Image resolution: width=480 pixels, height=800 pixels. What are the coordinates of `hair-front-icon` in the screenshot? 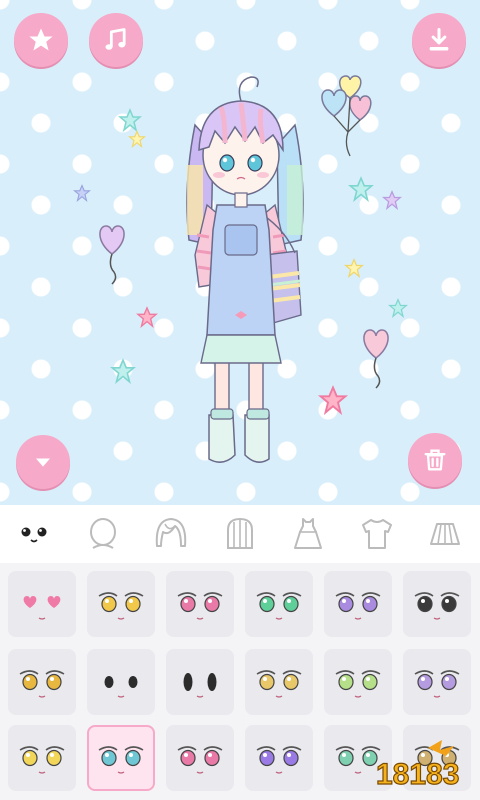 It's located at (171, 532).